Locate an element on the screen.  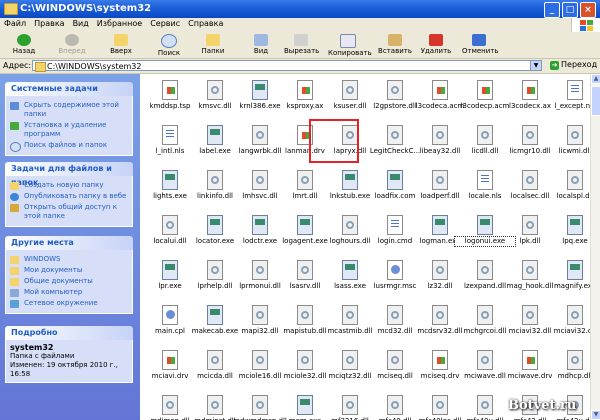
new-folder-link: Создать новую папку is located at coordinates (69, 185).